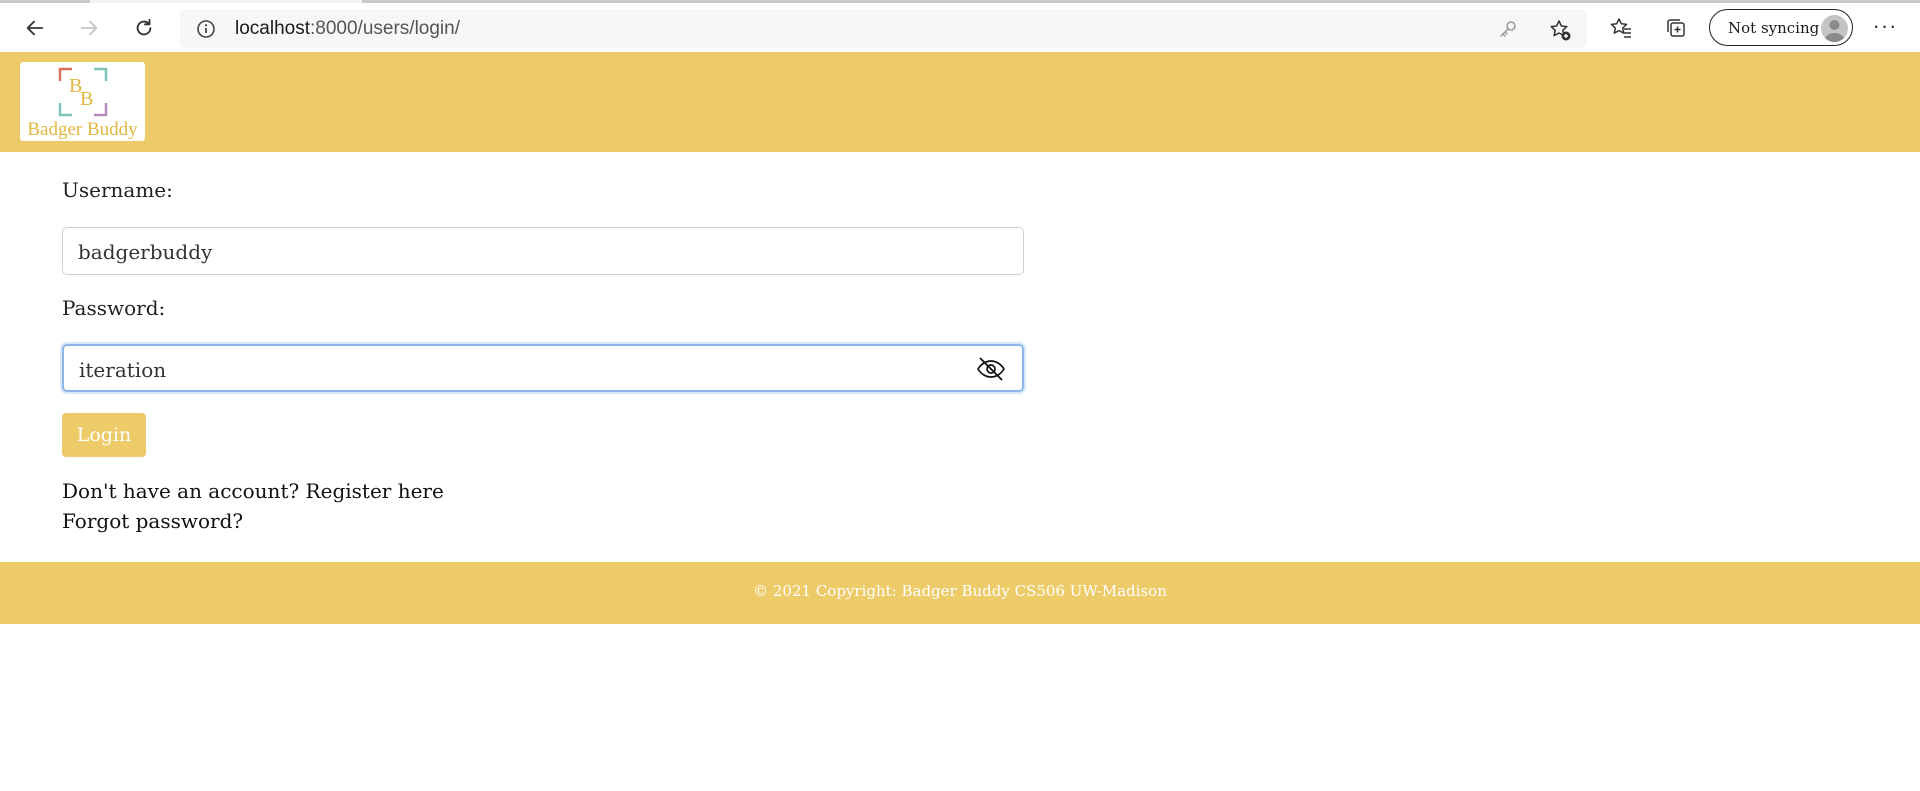 This screenshot has height=791, width=1920. Describe the element at coordinates (1774, 28) in the screenshot. I see `sync-label: Not syncing` at that location.